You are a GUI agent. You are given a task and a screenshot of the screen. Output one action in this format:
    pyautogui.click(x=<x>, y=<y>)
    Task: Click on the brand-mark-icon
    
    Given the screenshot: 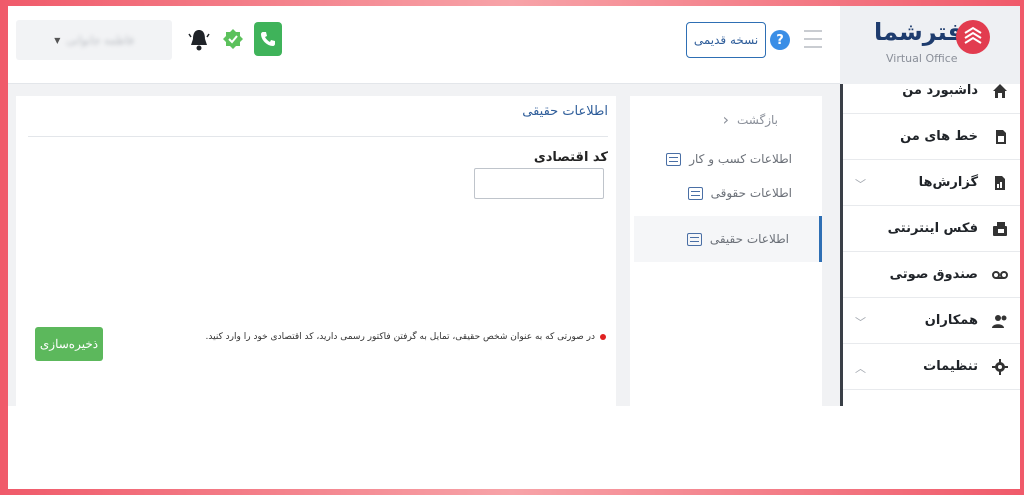 What is the action you would take?
    pyautogui.click(x=973, y=37)
    